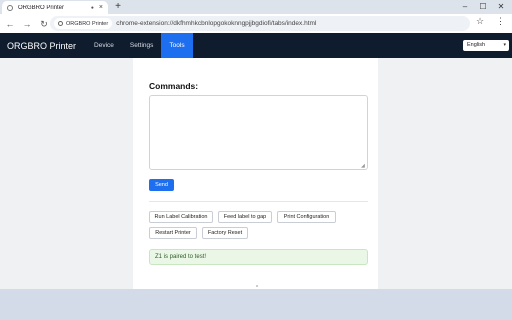 The height and width of the screenshot is (320, 512). Describe the element at coordinates (161, 185) in the screenshot. I see `send-button: Send` at that location.